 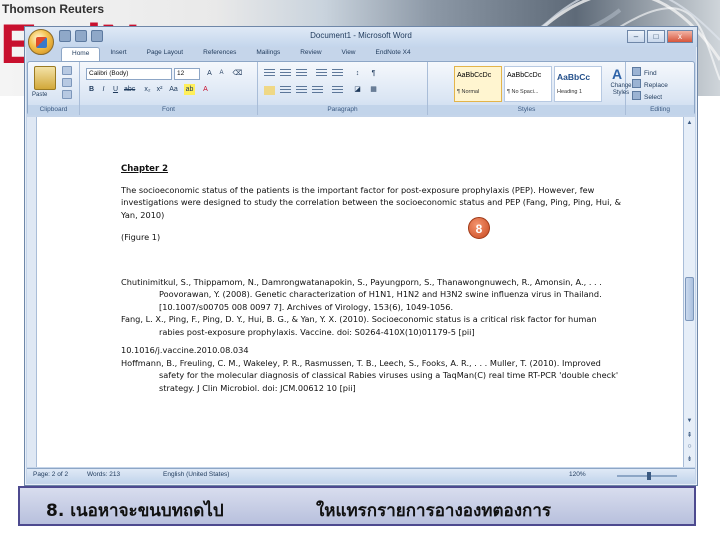 What do you see at coordinates (115, 89) in the screenshot?
I see `underline-button: U` at bounding box center [115, 89].